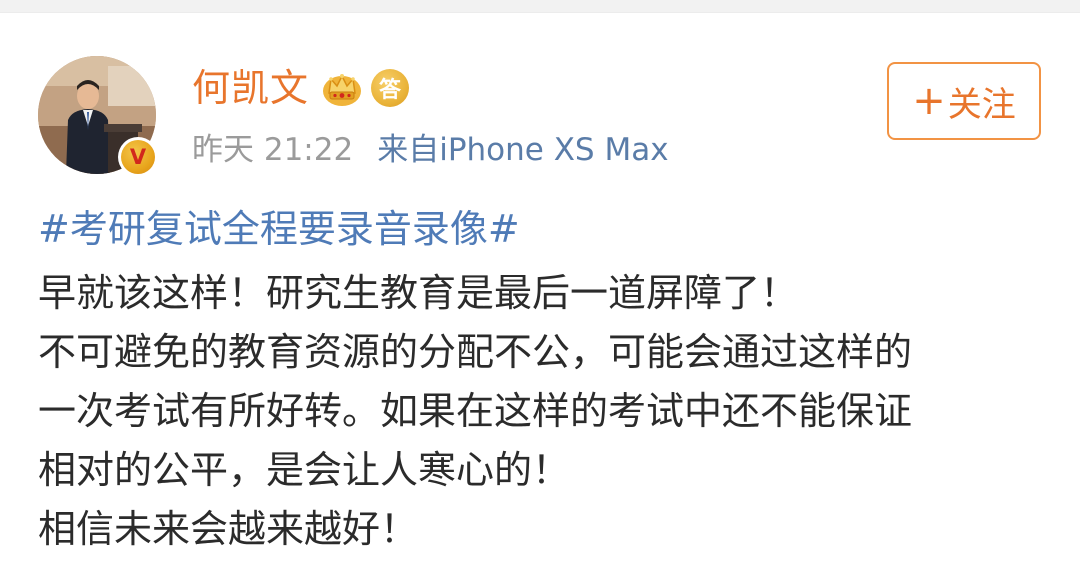  Describe the element at coordinates (228, 529) in the screenshot. I see `post-line: 相信未来会越来越好！` at that location.